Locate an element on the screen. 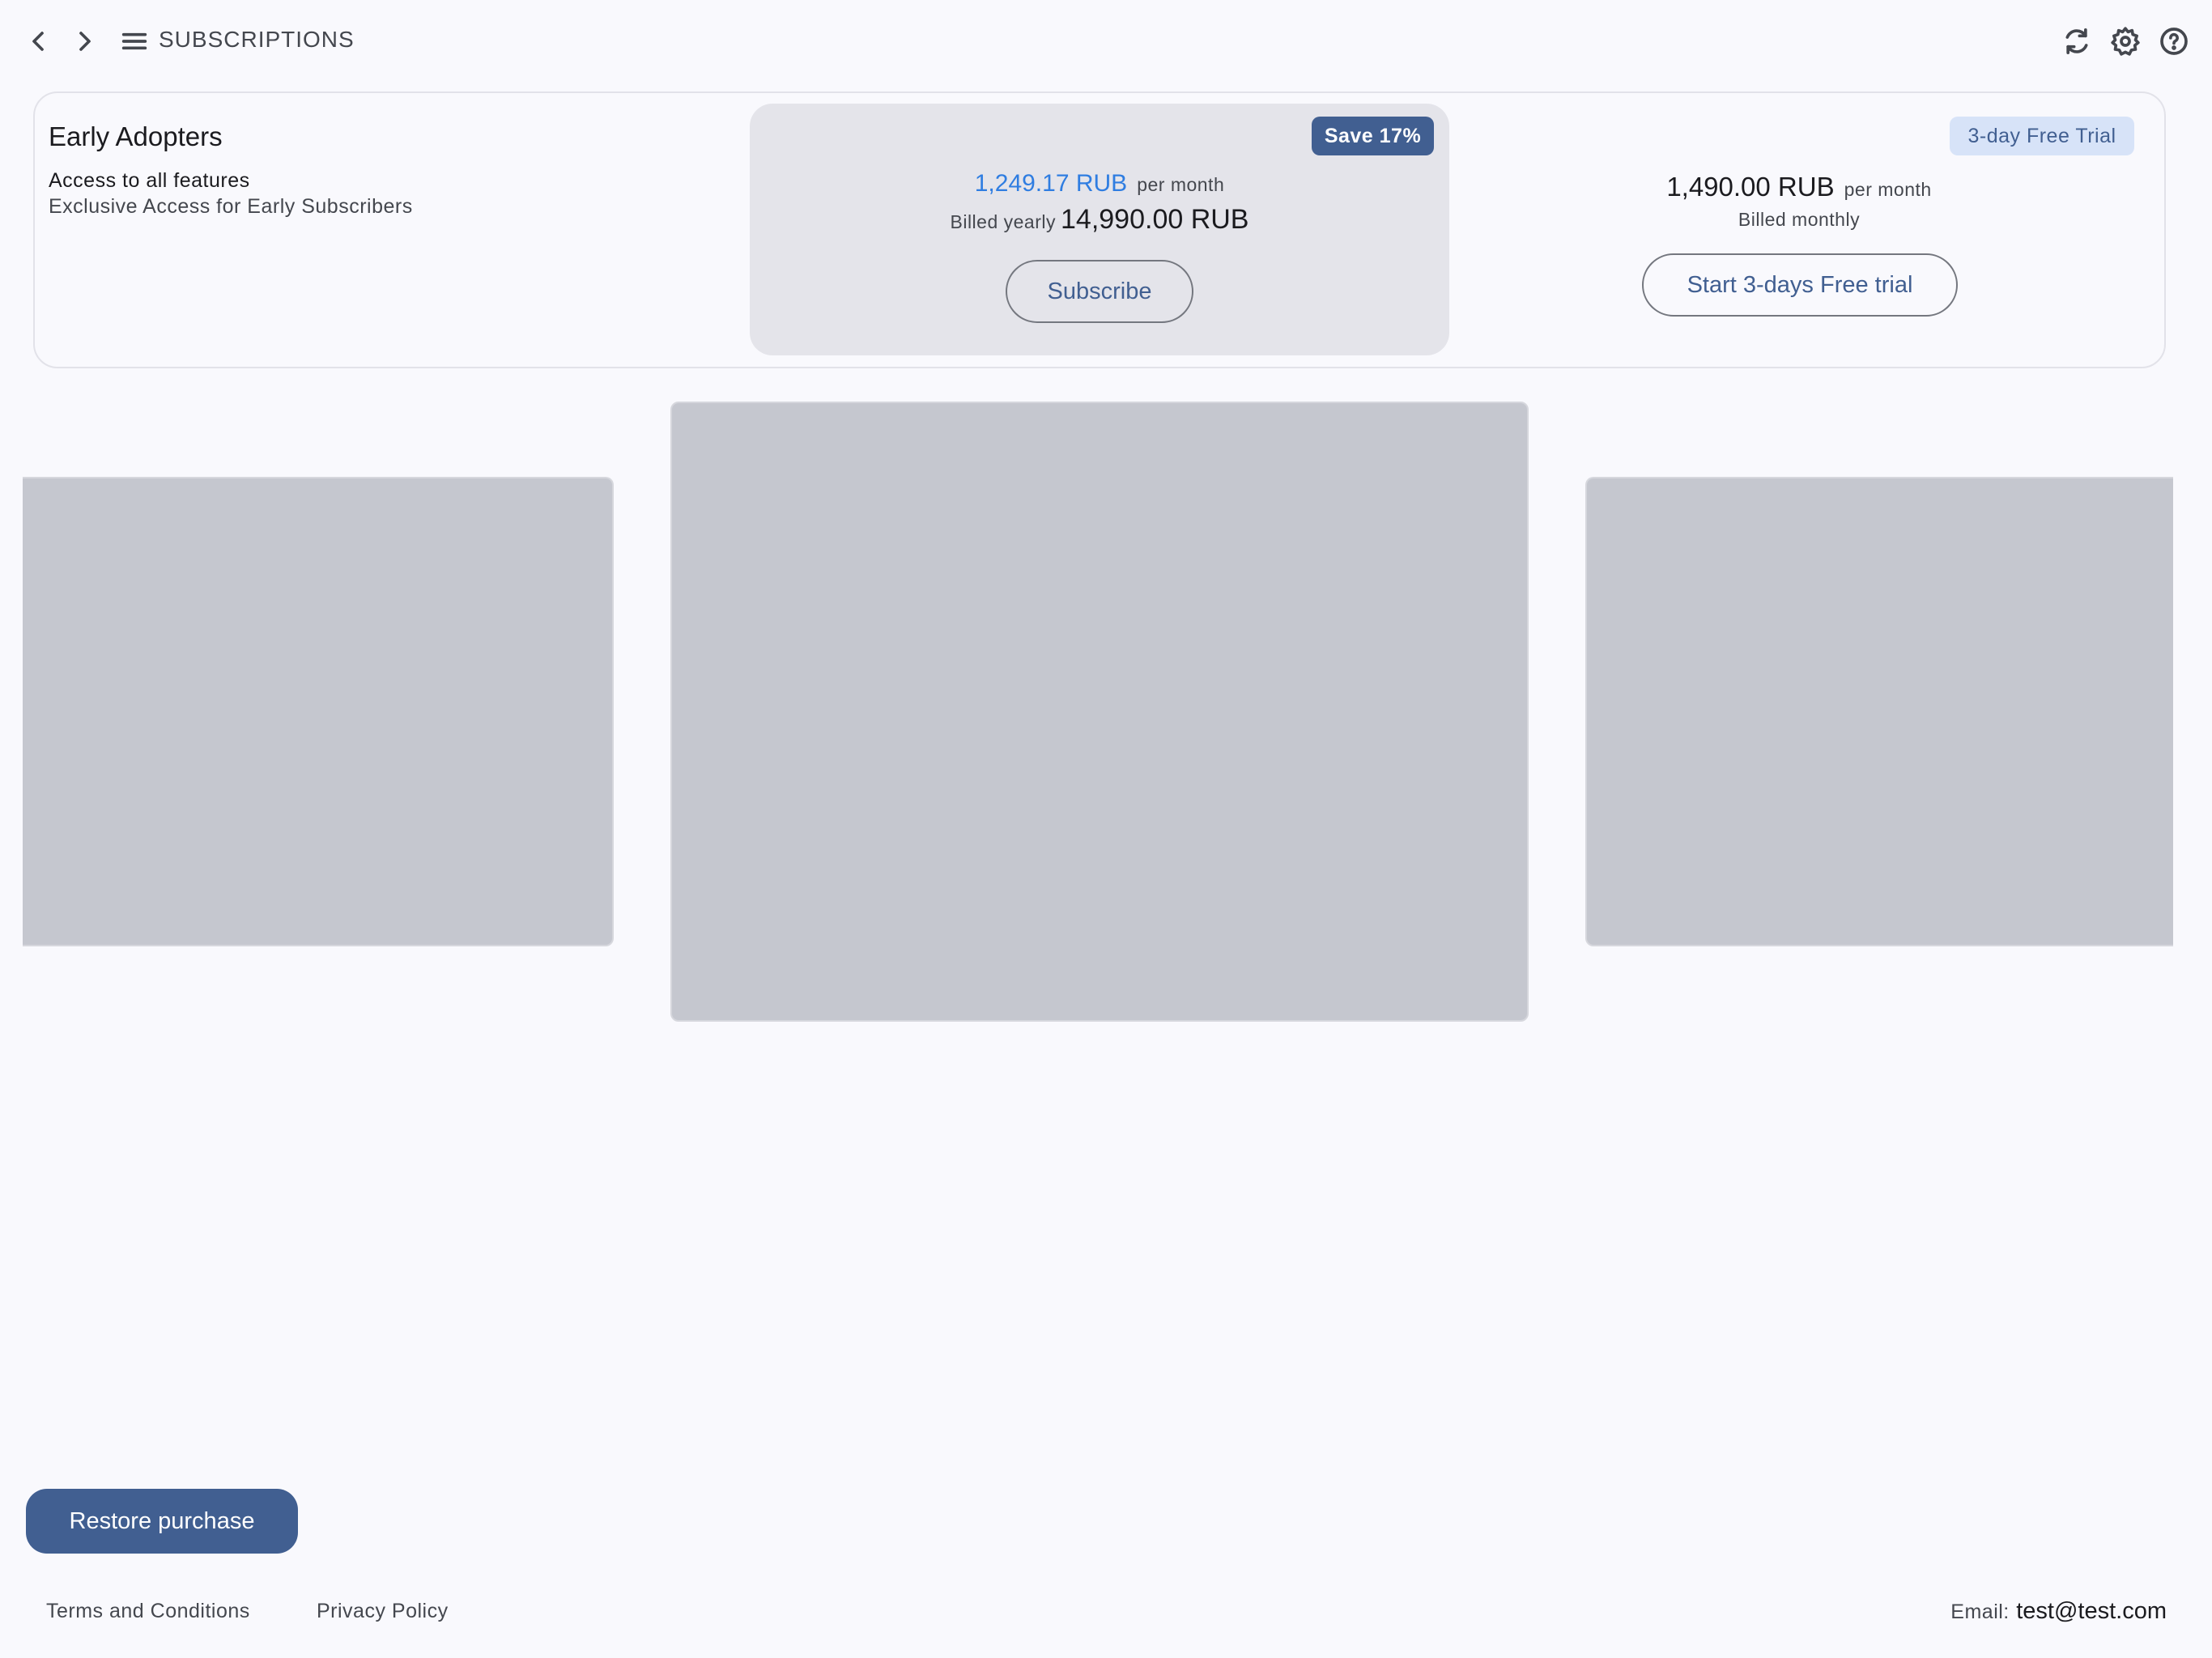 The image size is (2212, 1658). carousel-slide-left is located at coordinates (318, 711).